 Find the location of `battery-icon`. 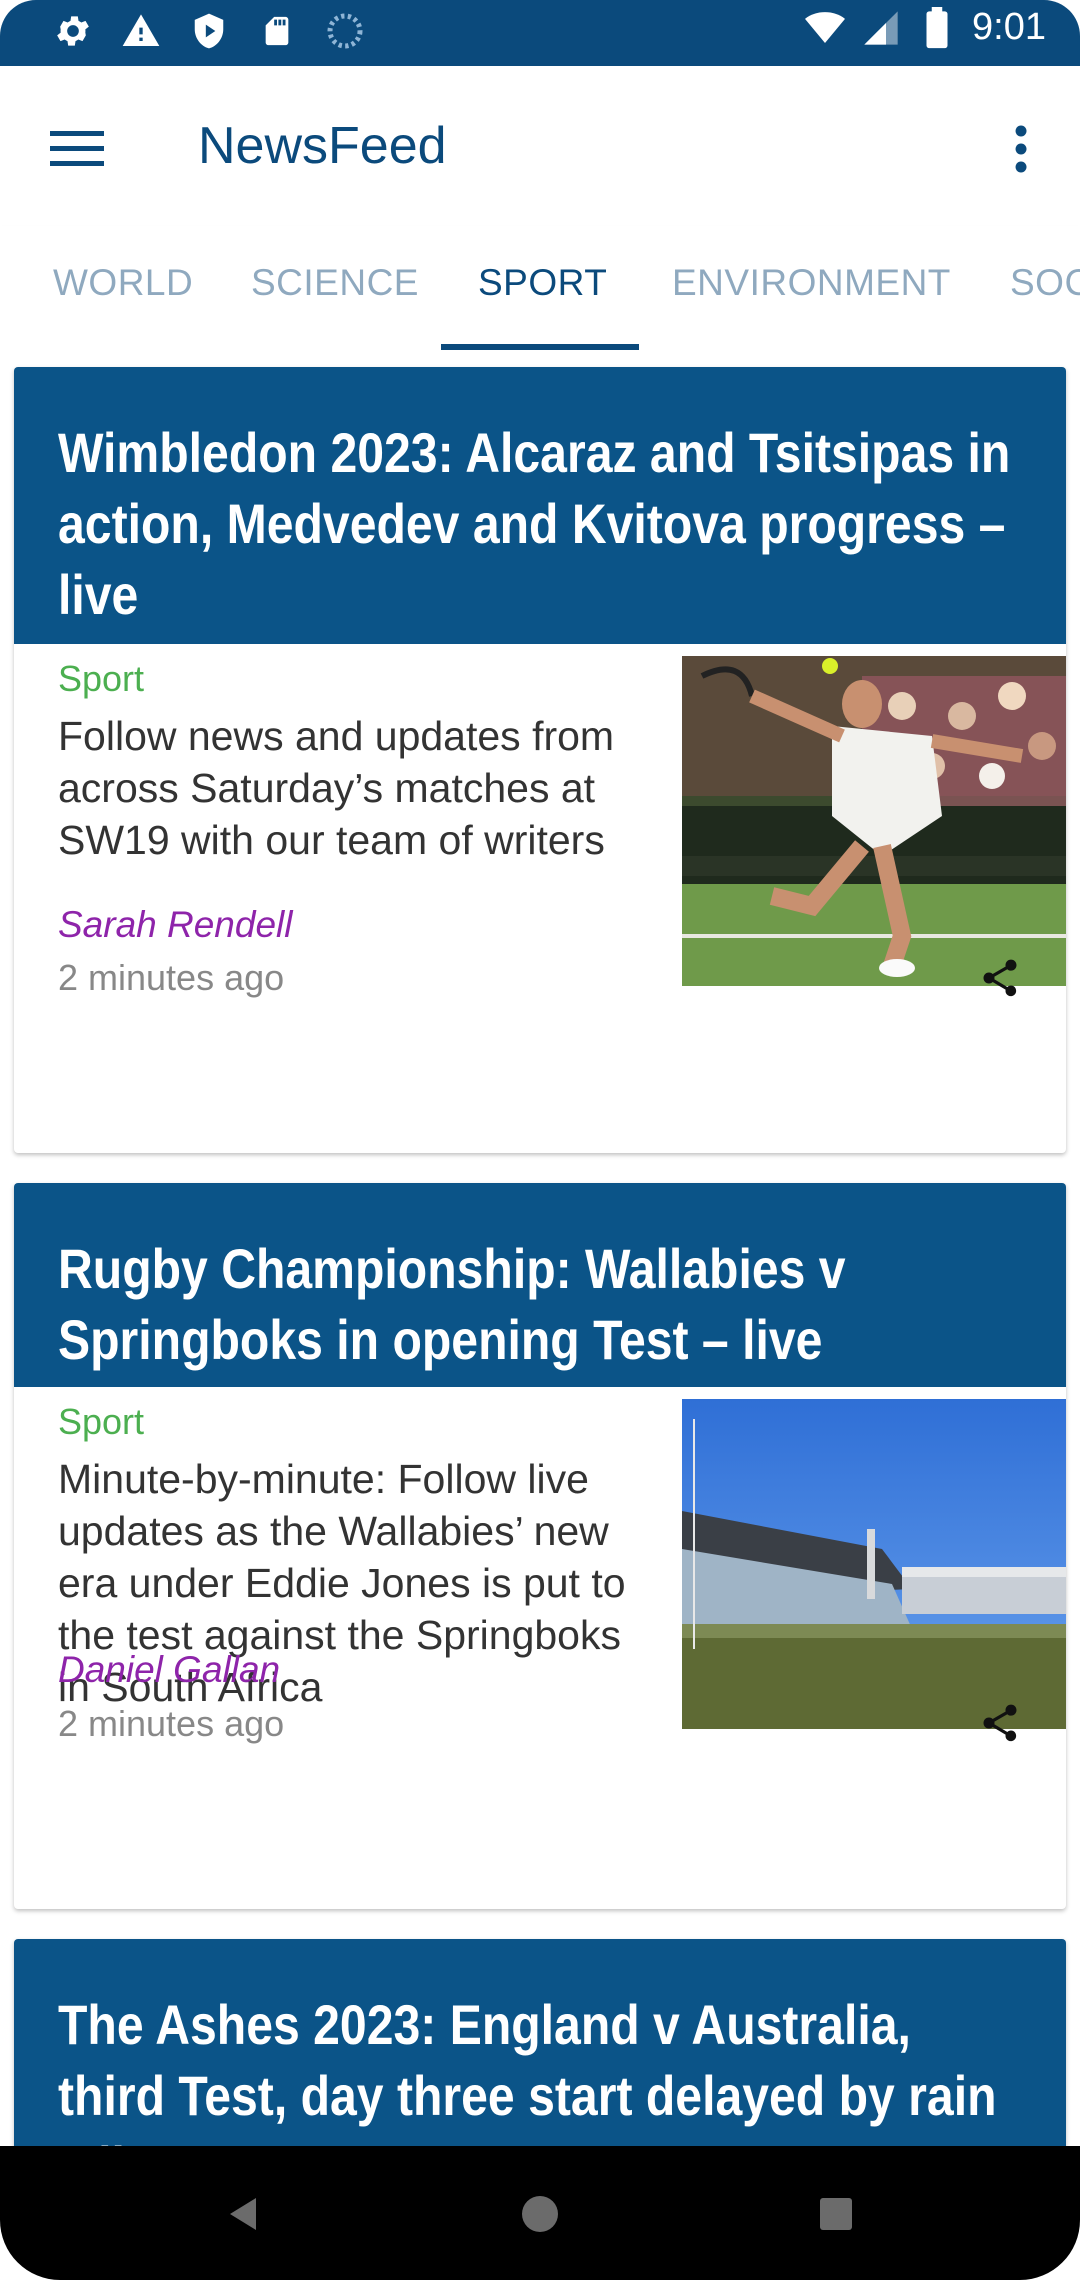

battery-icon is located at coordinates (937, 27).